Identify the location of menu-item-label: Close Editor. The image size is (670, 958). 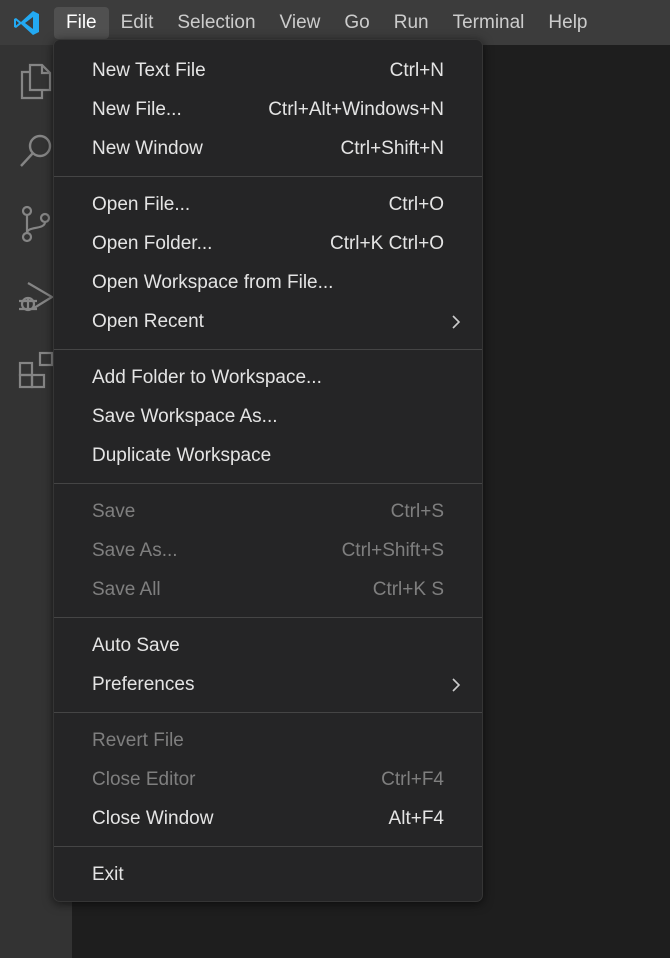
(144, 779).